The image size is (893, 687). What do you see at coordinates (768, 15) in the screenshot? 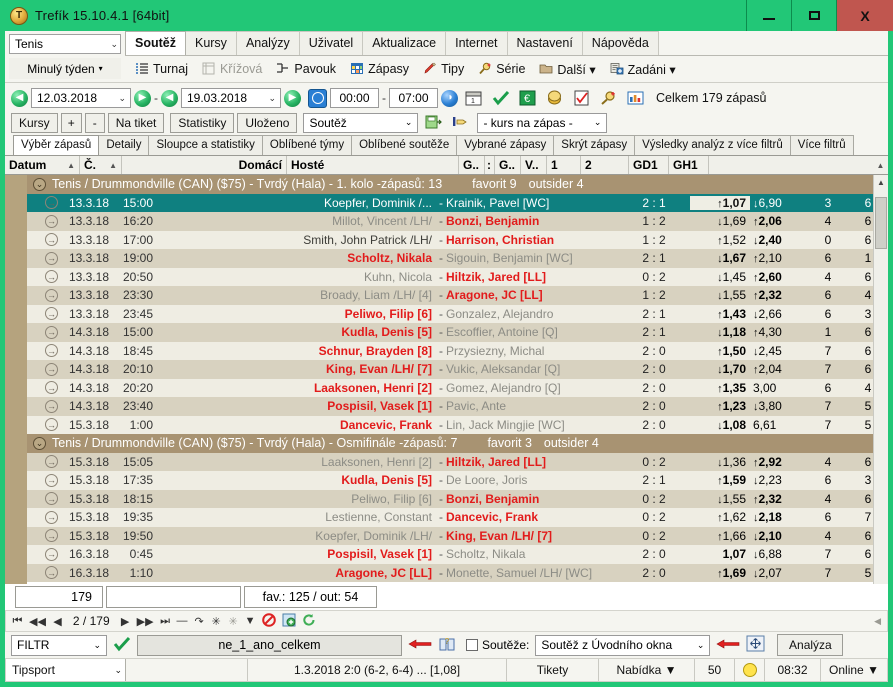
I see `minimize-button` at bounding box center [768, 15].